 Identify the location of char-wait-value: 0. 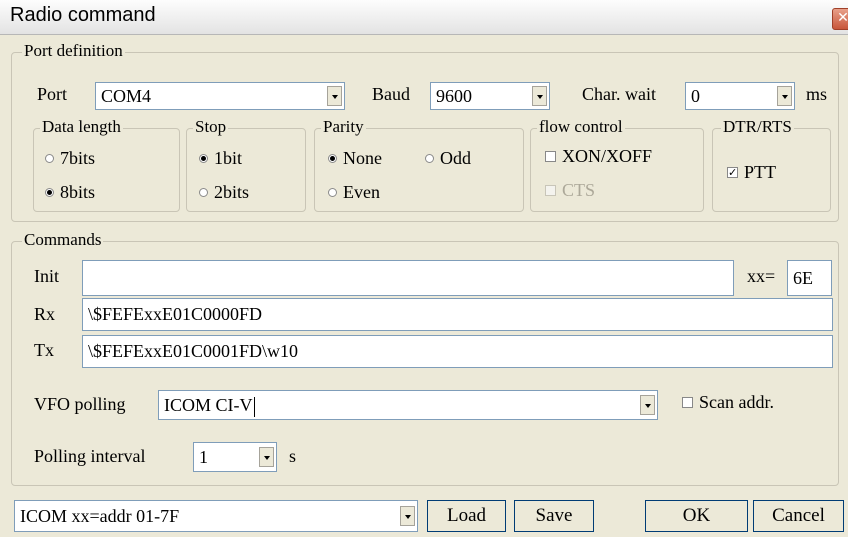
(695, 96).